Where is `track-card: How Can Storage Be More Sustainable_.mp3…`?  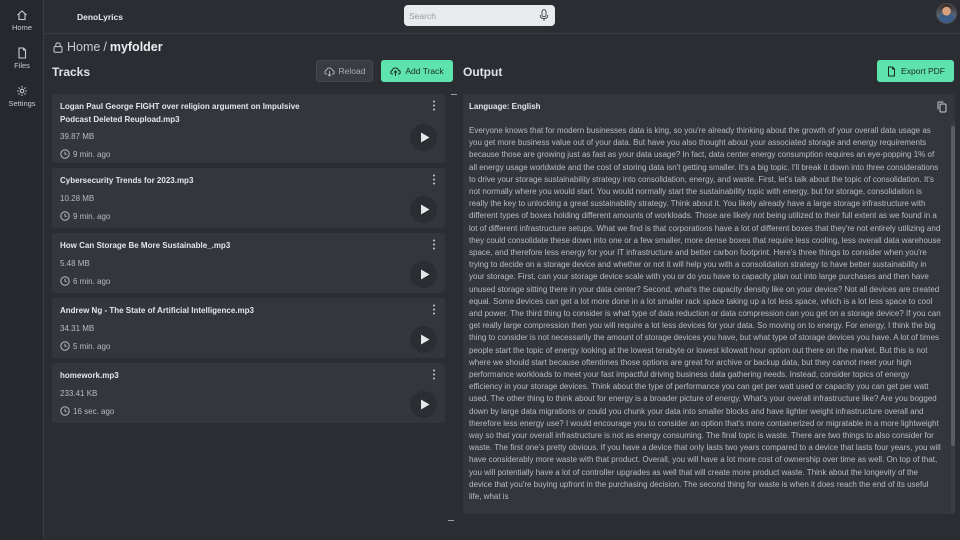
track-card: How Can Storage Be More Sustainable_.mp3… is located at coordinates (248, 263).